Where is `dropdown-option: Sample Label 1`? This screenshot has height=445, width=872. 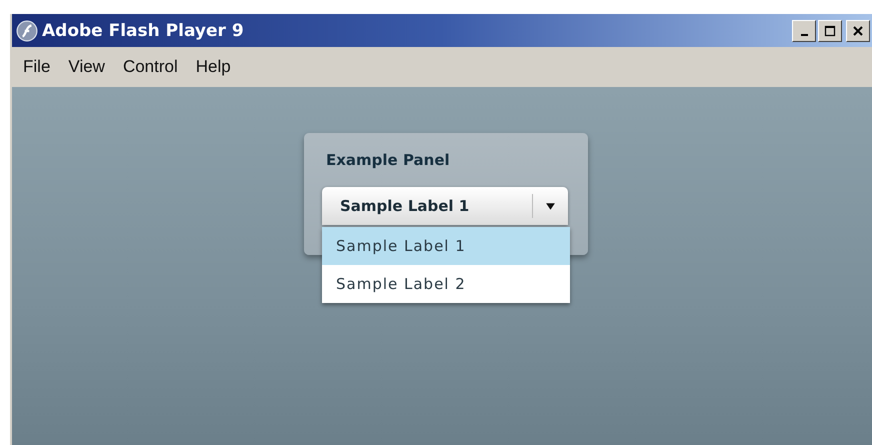 dropdown-option: Sample Label 1 is located at coordinates (446, 246).